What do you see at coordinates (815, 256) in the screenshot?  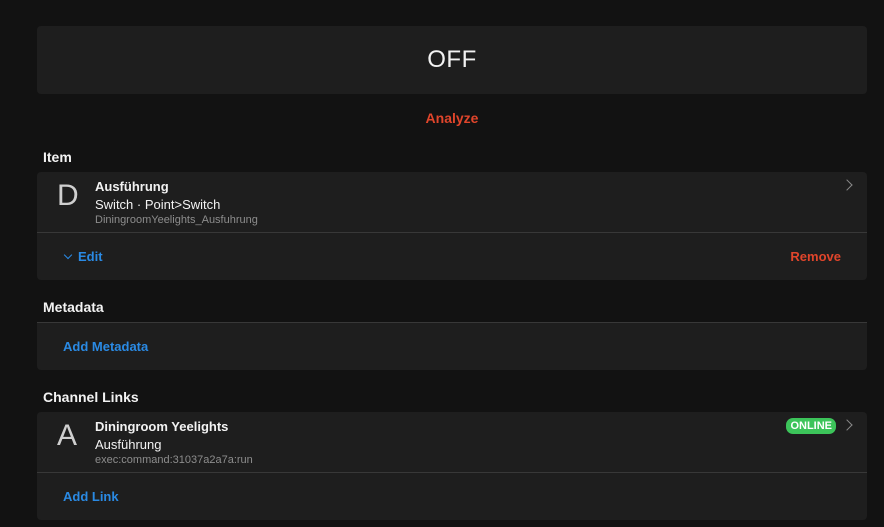 I see `remove-button: Remove` at bounding box center [815, 256].